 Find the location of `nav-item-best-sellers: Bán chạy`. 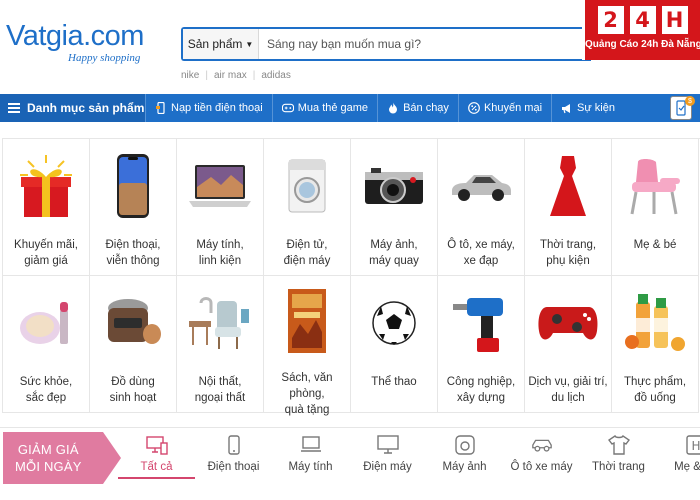

nav-item-best-sellers: Bán chạy is located at coordinates (417, 108).